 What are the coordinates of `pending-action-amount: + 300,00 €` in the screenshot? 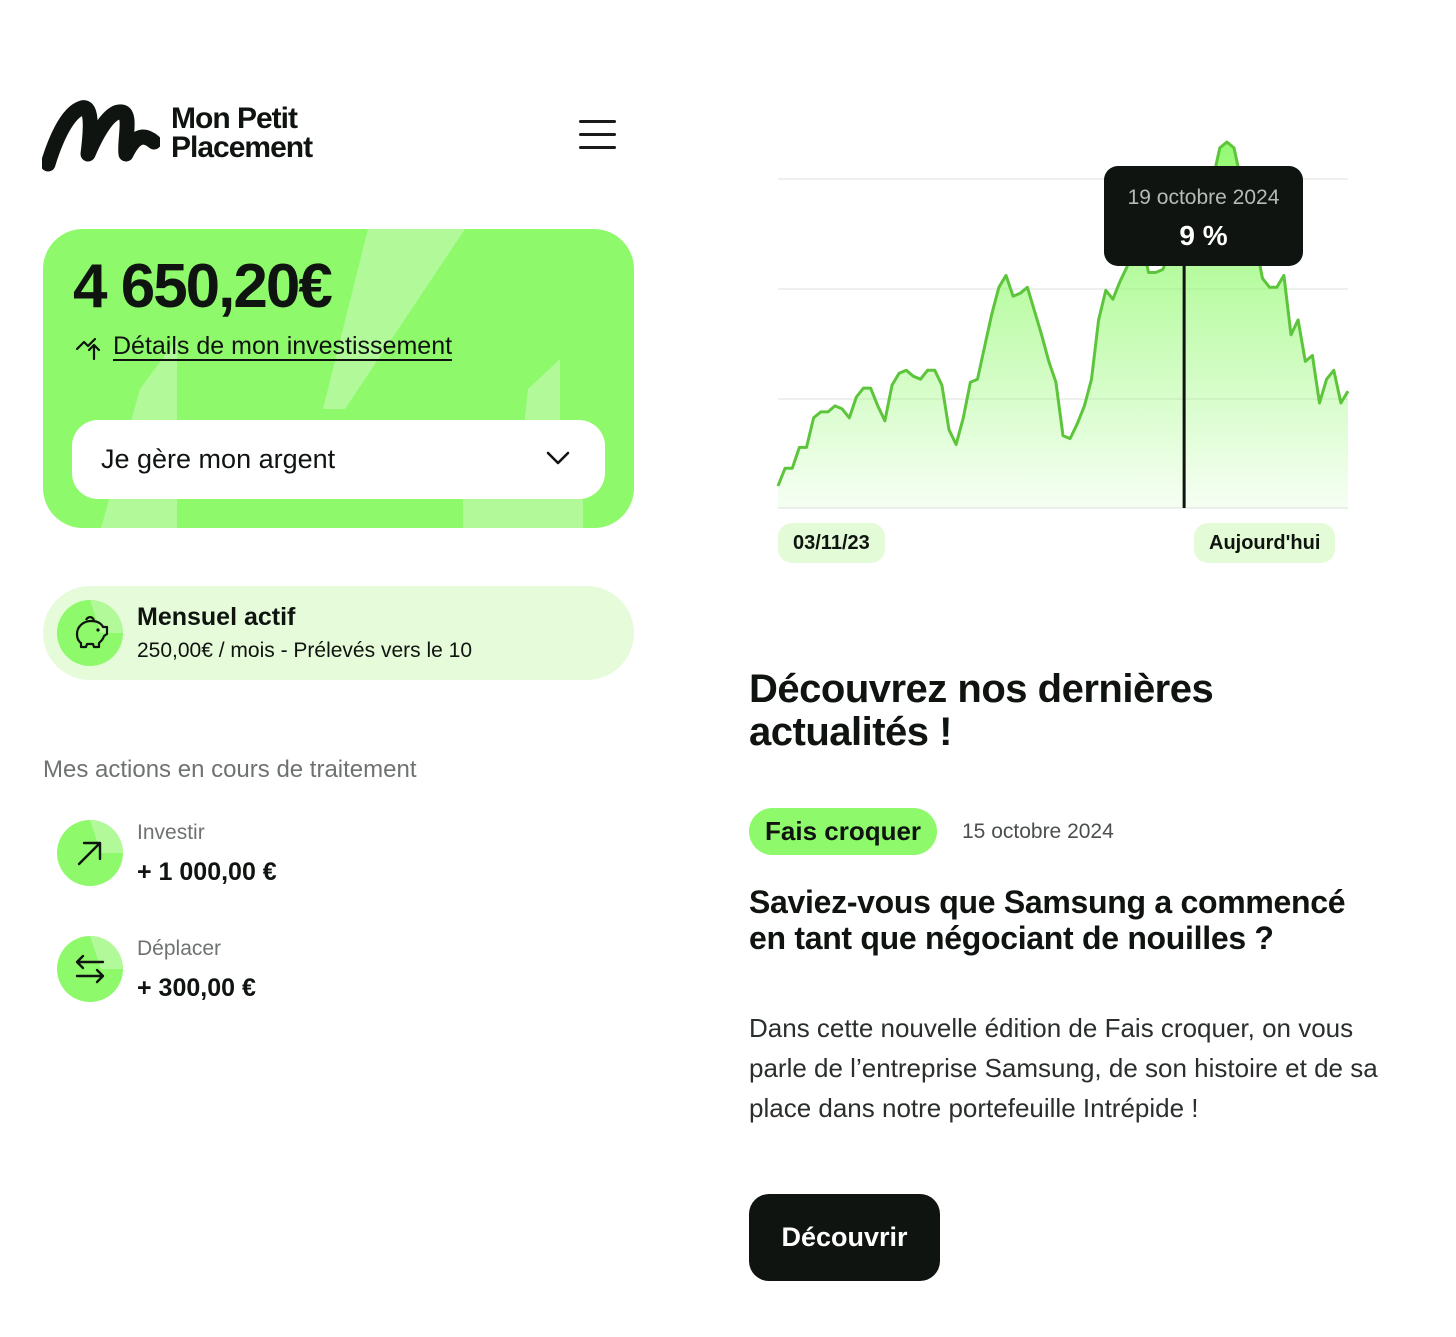 It's located at (196, 988).